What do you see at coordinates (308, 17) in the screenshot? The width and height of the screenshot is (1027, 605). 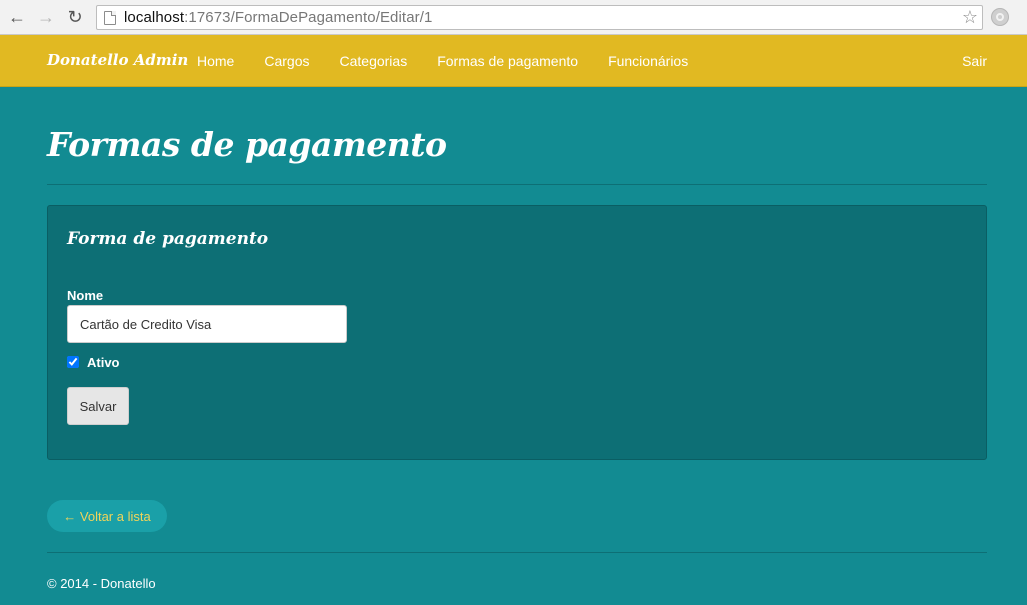 I see `url-path: :17673/FormaDePagamento/Editar/1` at bounding box center [308, 17].